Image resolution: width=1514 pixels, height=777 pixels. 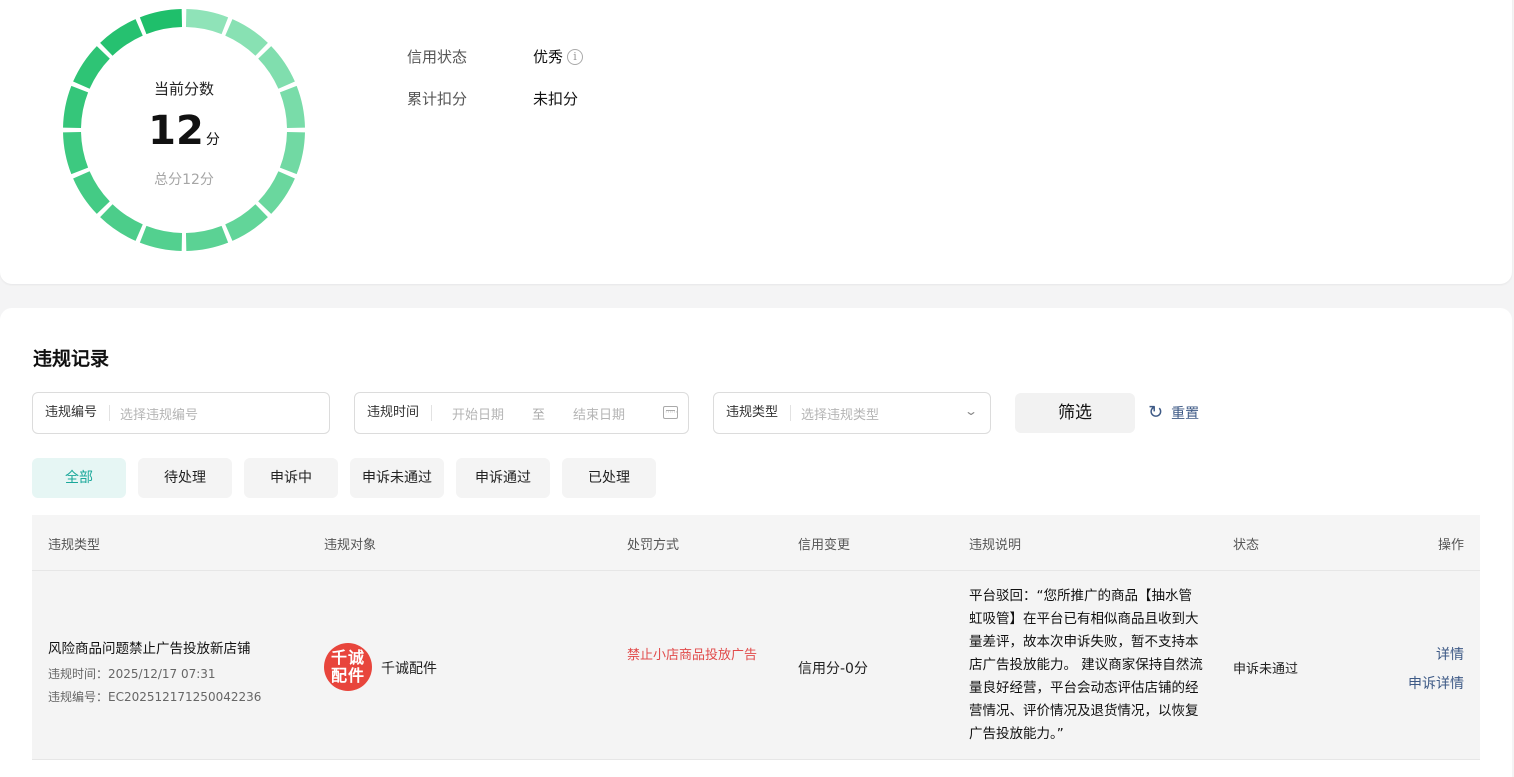 I want to click on header-description: 违规说明, so click(x=995, y=545).